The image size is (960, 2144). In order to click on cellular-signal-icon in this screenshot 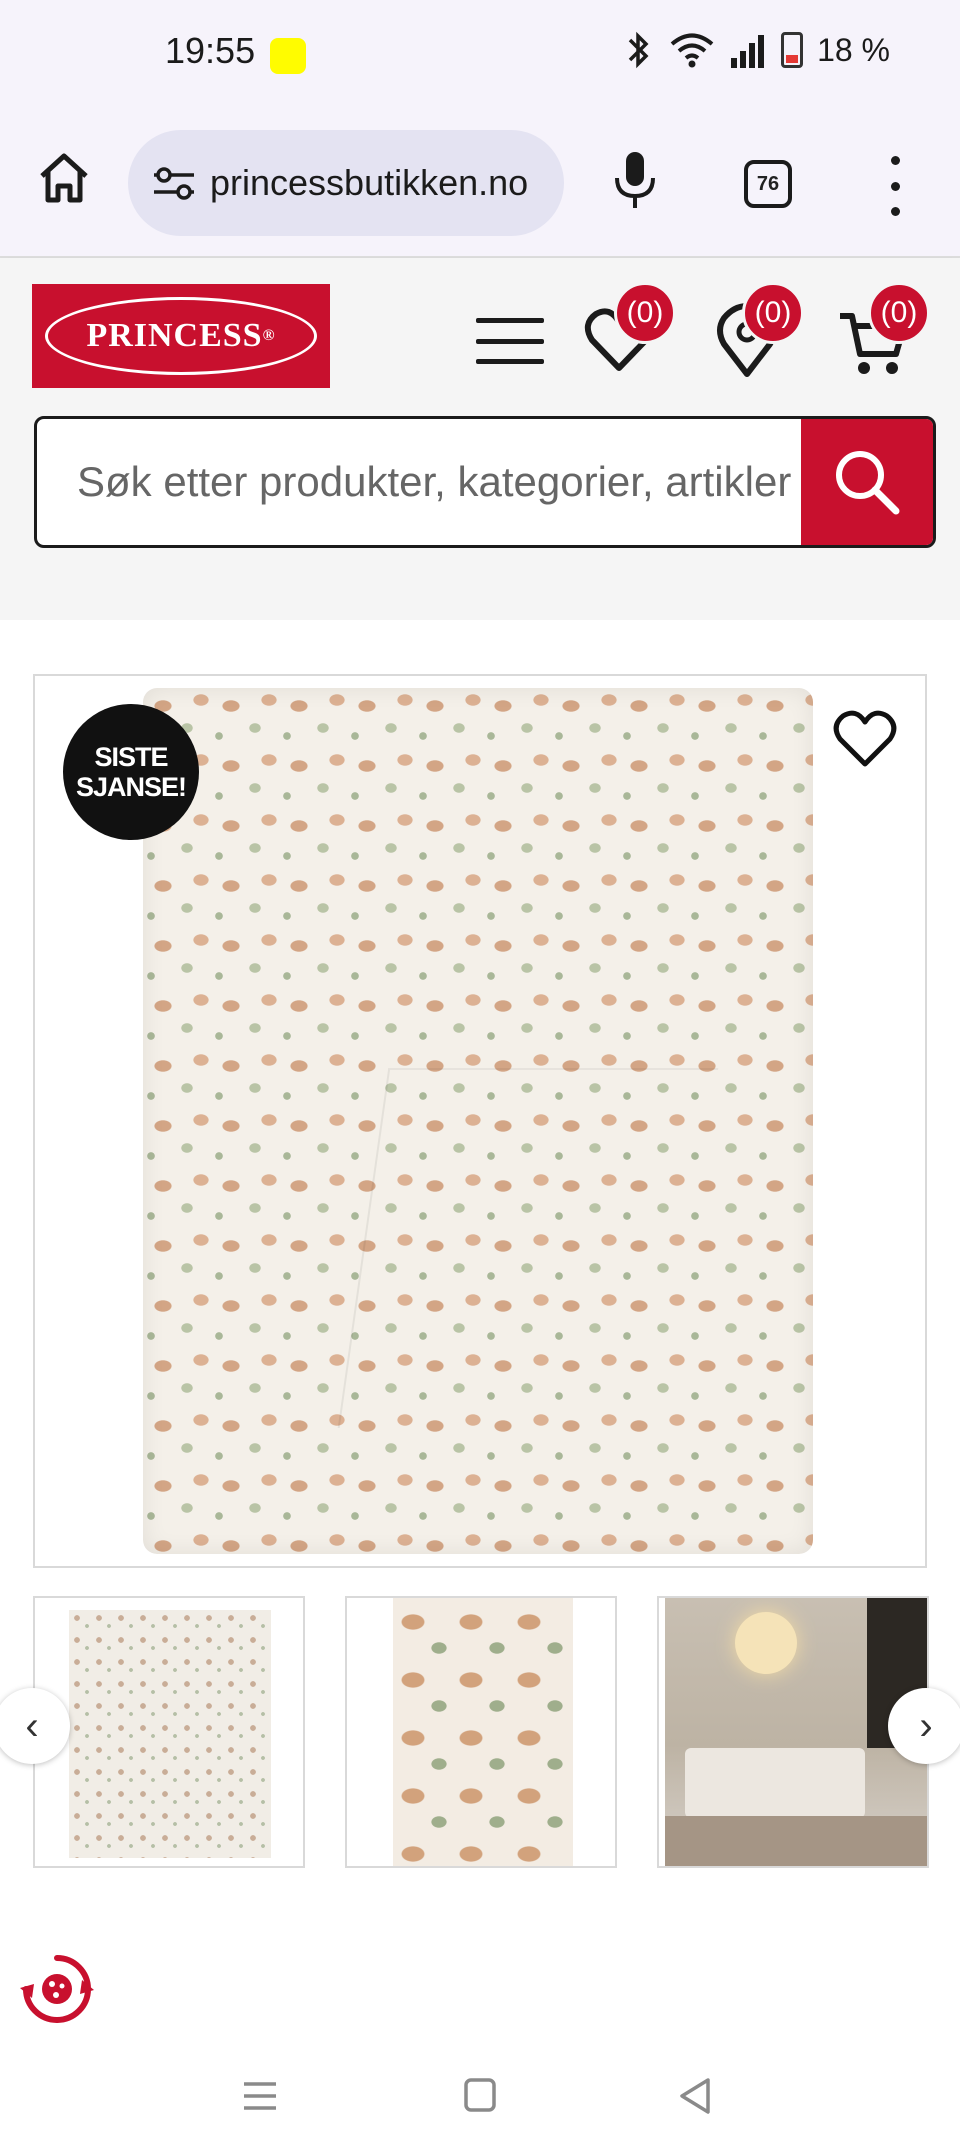, I will do `click(748, 51)`.